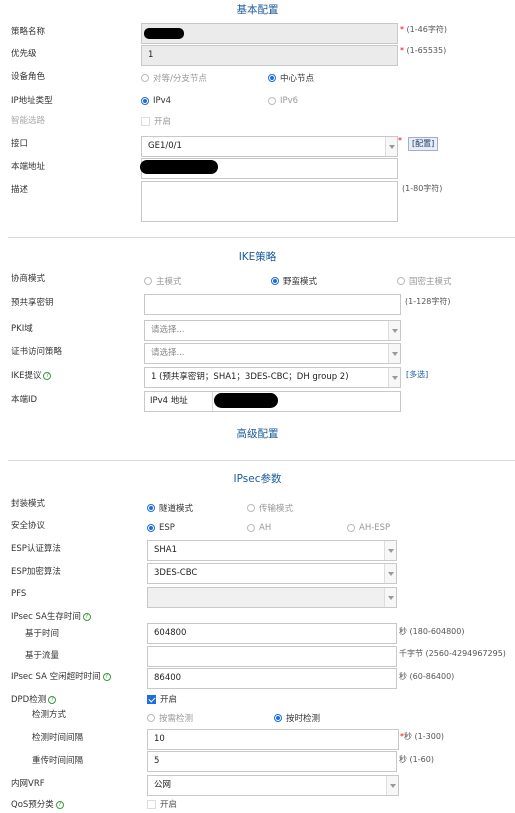 The image size is (515, 813). Describe the element at coordinates (156, 121) in the screenshot. I see `smart-select-checkbox: 开启` at that location.